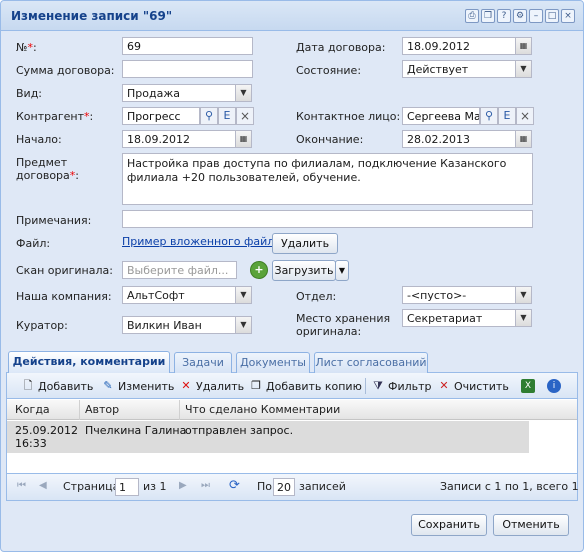 The height and width of the screenshot is (552, 584). Describe the element at coordinates (467, 69) in the screenshot. I see `state-select: Действует ▼` at that location.